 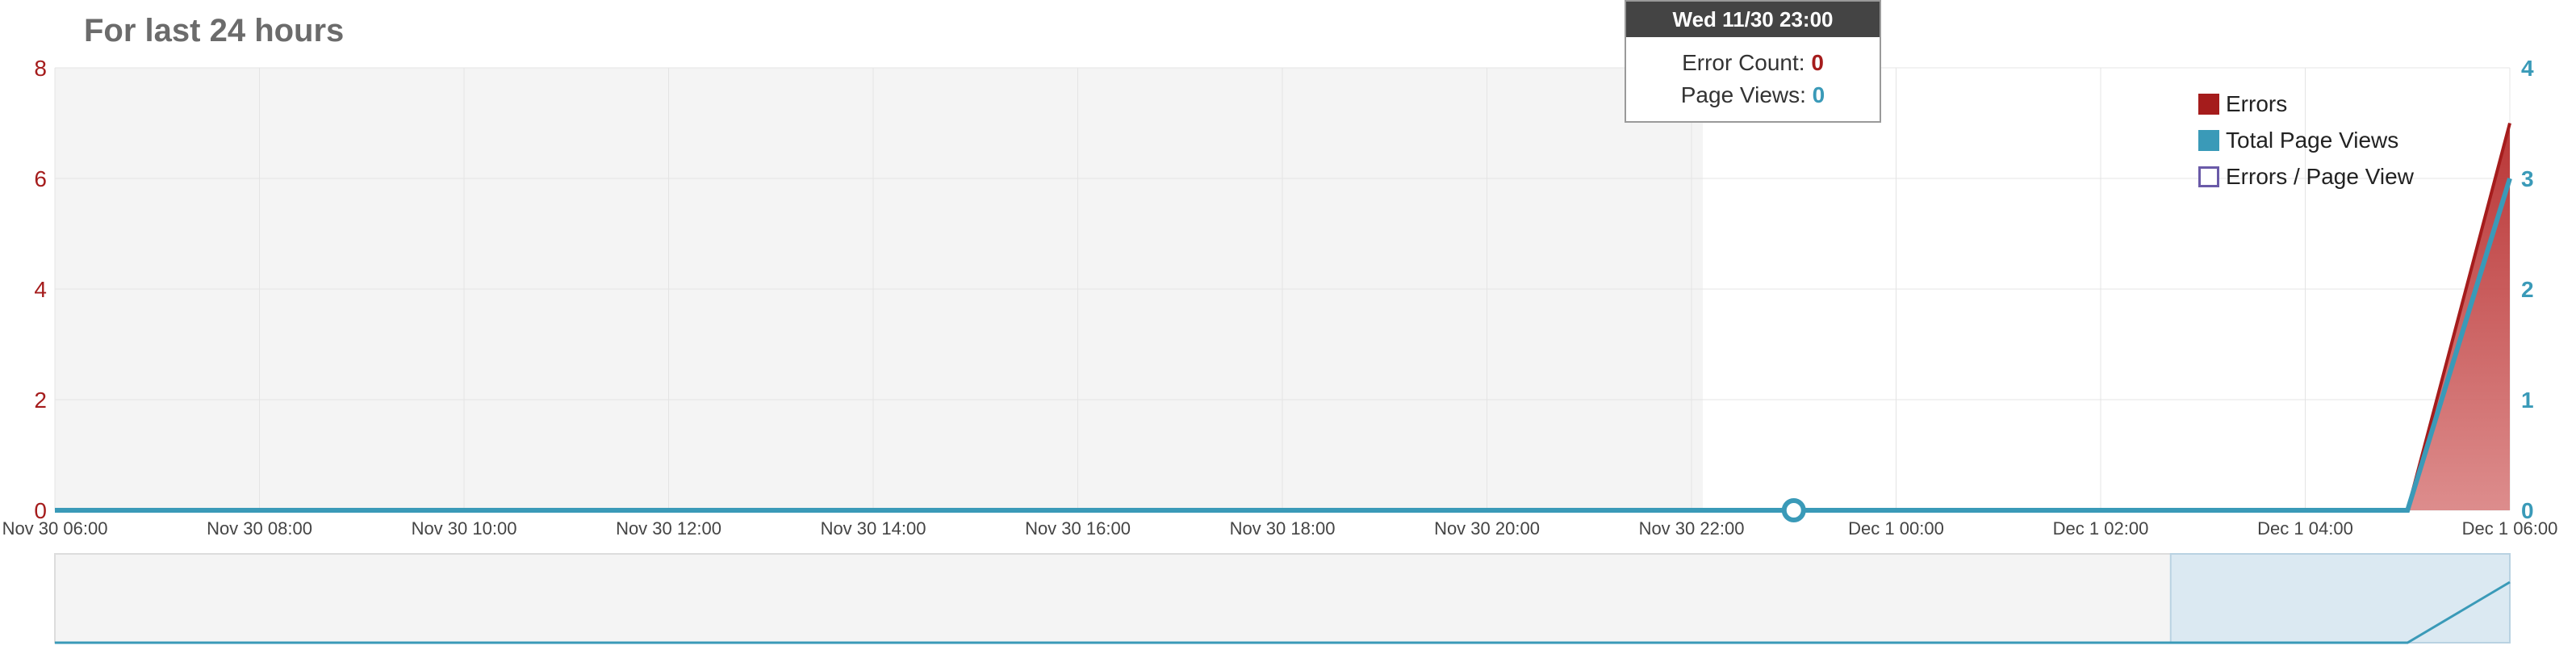 I want to click on tooltip-views-label: Page Views:, so click(x=1743, y=94).